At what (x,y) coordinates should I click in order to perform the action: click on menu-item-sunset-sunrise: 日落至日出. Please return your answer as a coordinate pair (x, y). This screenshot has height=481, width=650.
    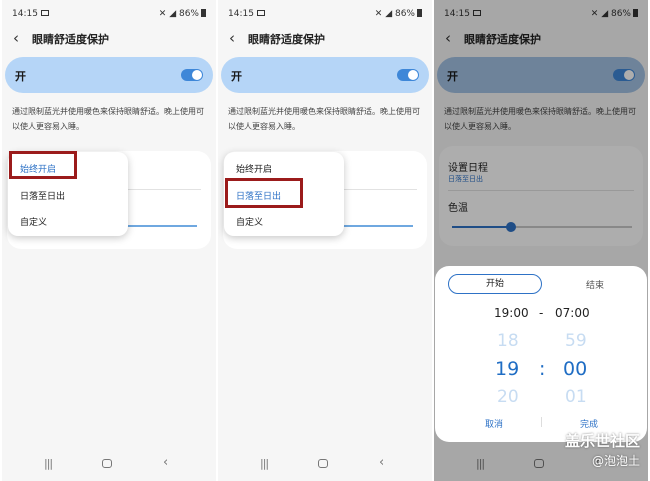
    Looking at the image, I should click on (42, 195).